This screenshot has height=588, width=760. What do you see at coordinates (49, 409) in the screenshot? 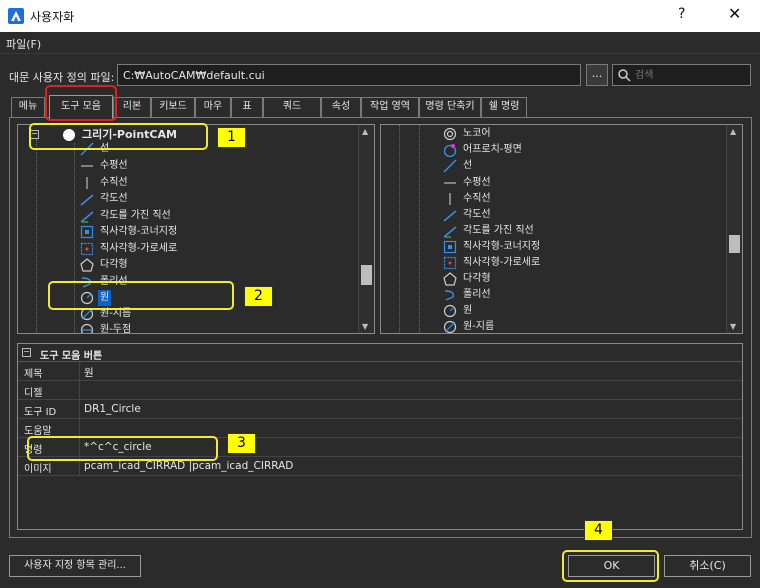
I see `property-key: 도구 ID` at bounding box center [49, 409].